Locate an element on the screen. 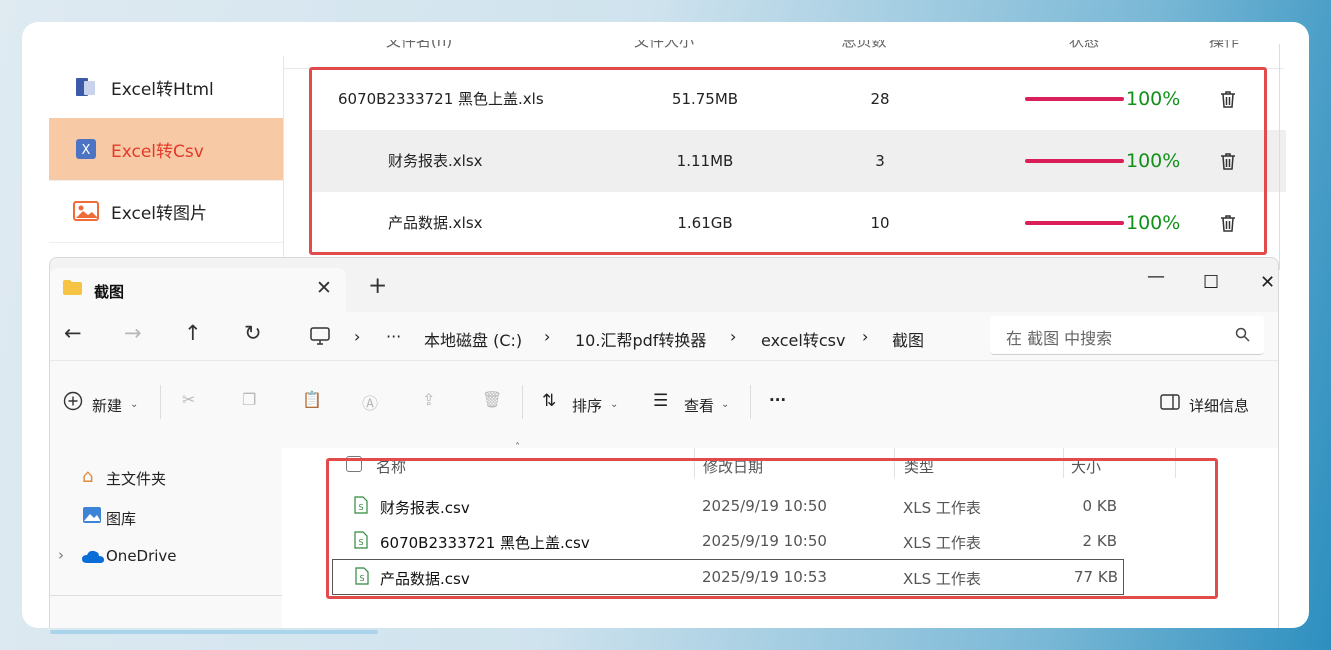 Image resolution: width=1331 pixels, height=650 pixels. select-all-checkbox is located at coordinates (354, 464).